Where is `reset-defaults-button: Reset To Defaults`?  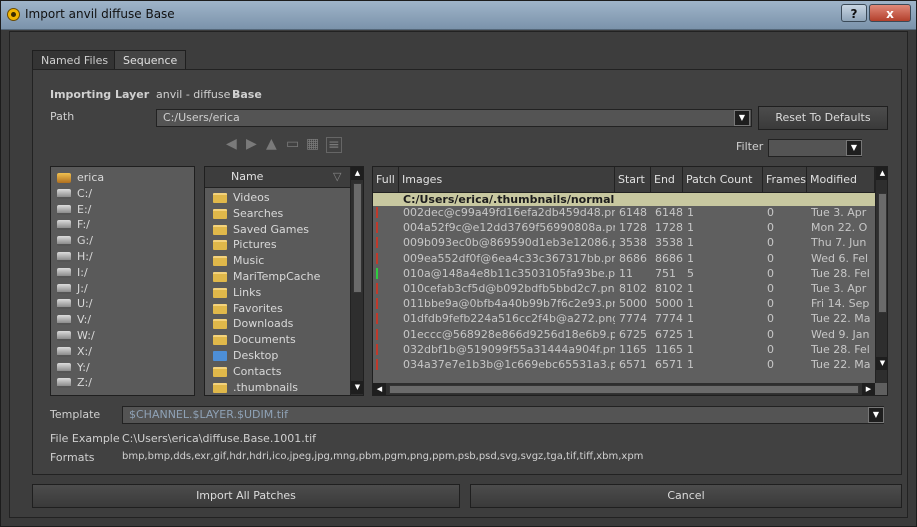
reset-defaults-button: Reset To Defaults is located at coordinates (823, 118).